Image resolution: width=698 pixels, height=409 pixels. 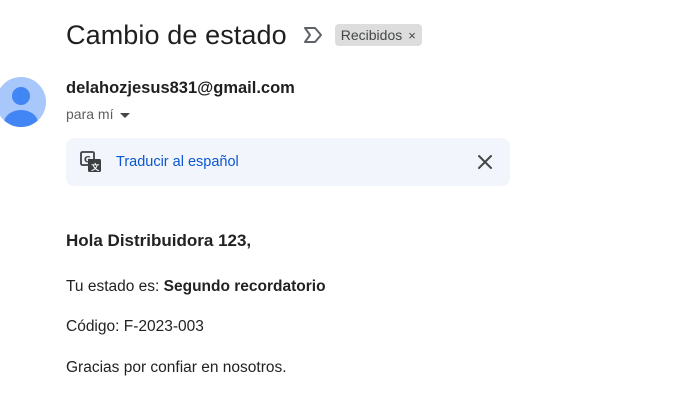 What do you see at coordinates (159, 240) in the screenshot?
I see `email-greeting: Hola Distribuidora 123,` at bounding box center [159, 240].